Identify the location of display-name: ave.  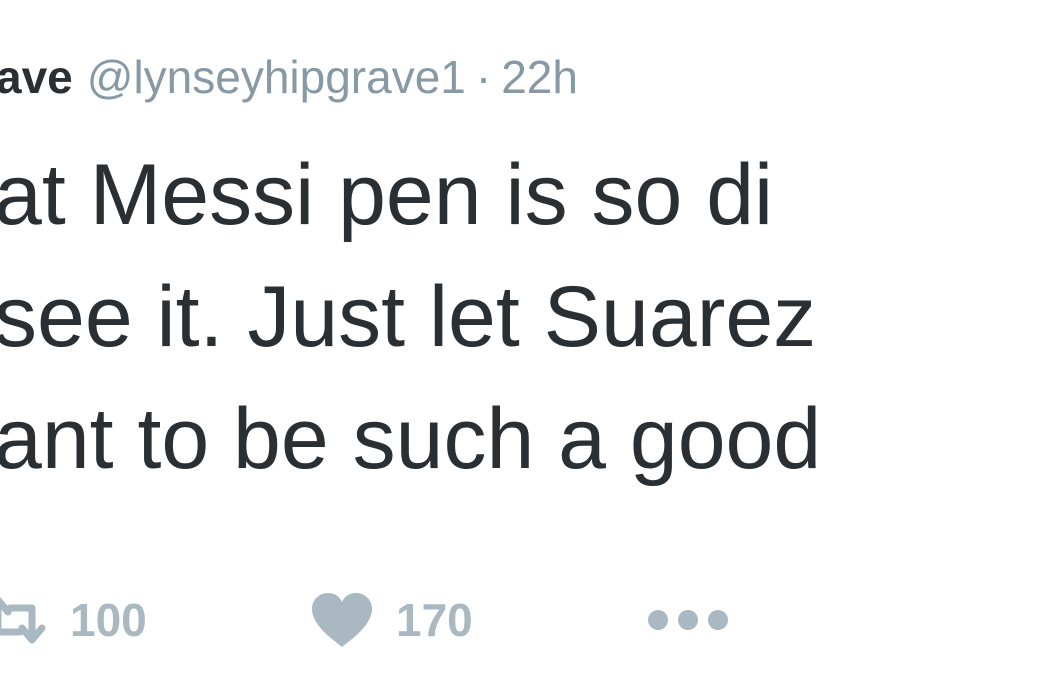
(36, 77).